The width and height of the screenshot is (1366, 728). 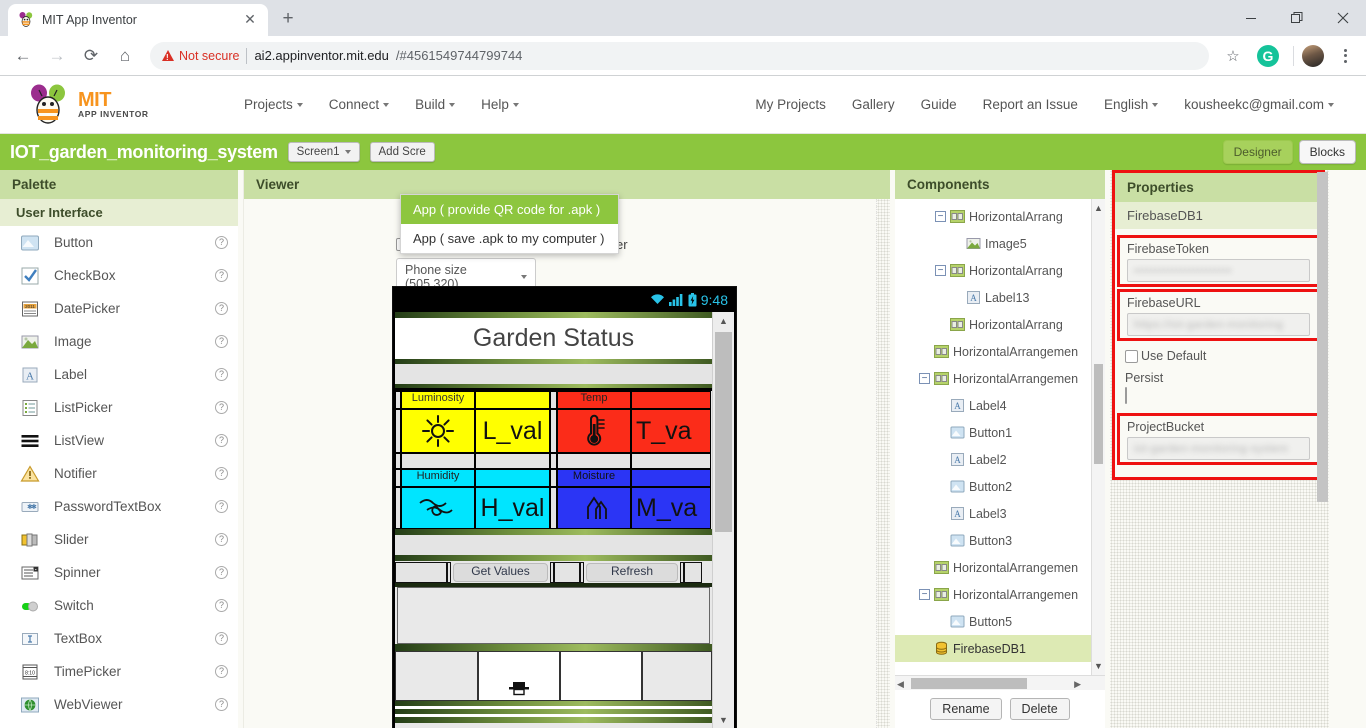 I want to click on palette-item-image: Image?, so click(x=119, y=341).